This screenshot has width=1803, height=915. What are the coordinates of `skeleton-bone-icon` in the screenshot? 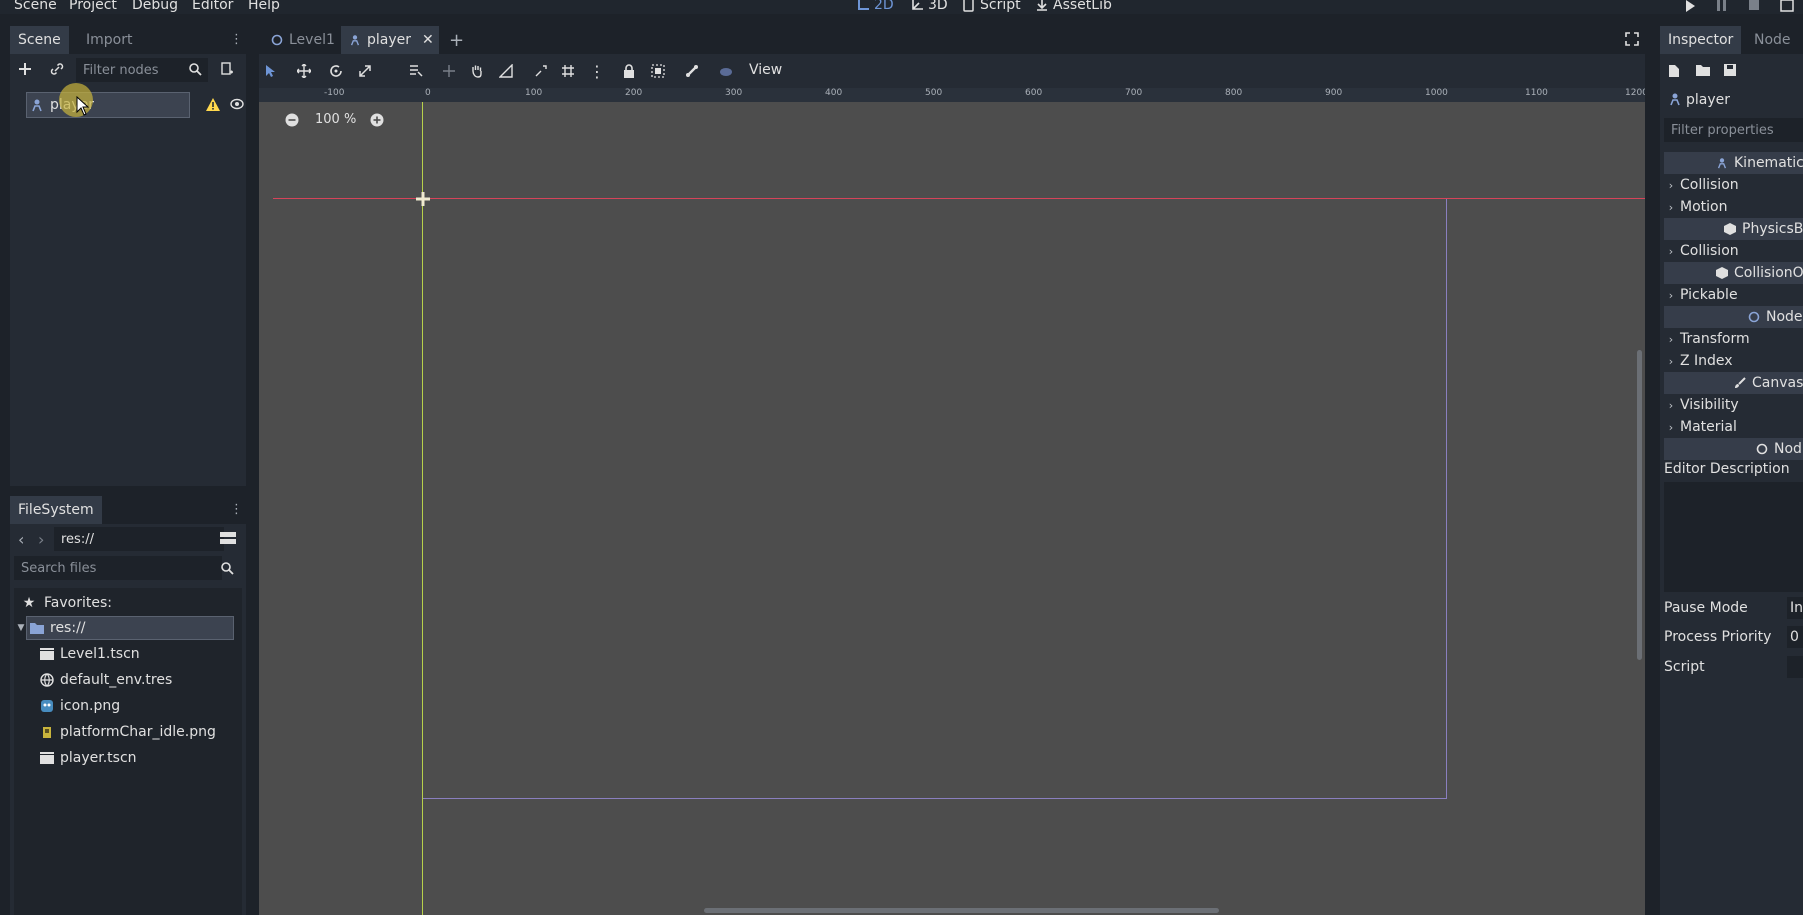 It's located at (692, 71).